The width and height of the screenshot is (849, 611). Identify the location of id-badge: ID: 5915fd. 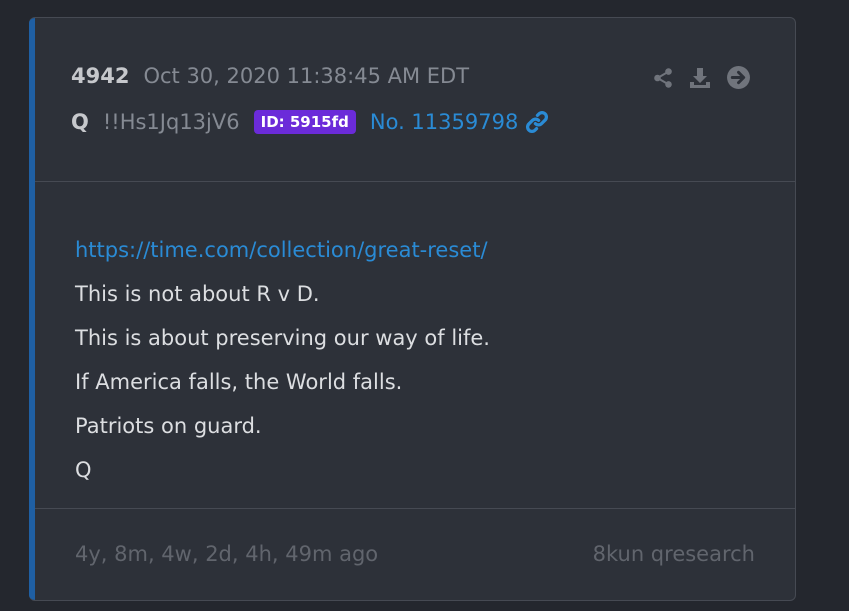
(304, 122).